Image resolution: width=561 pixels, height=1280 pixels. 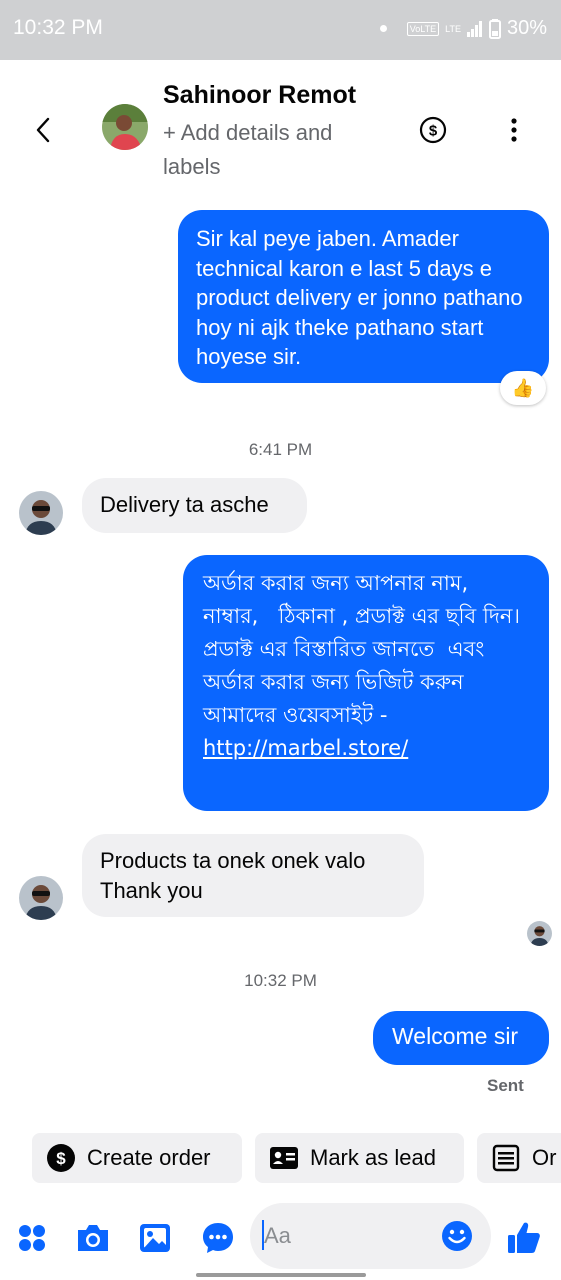 What do you see at coordinates (544, 1157) in the screenshot?
I see `chip-label: Or` at bounding box center [544, 1157].